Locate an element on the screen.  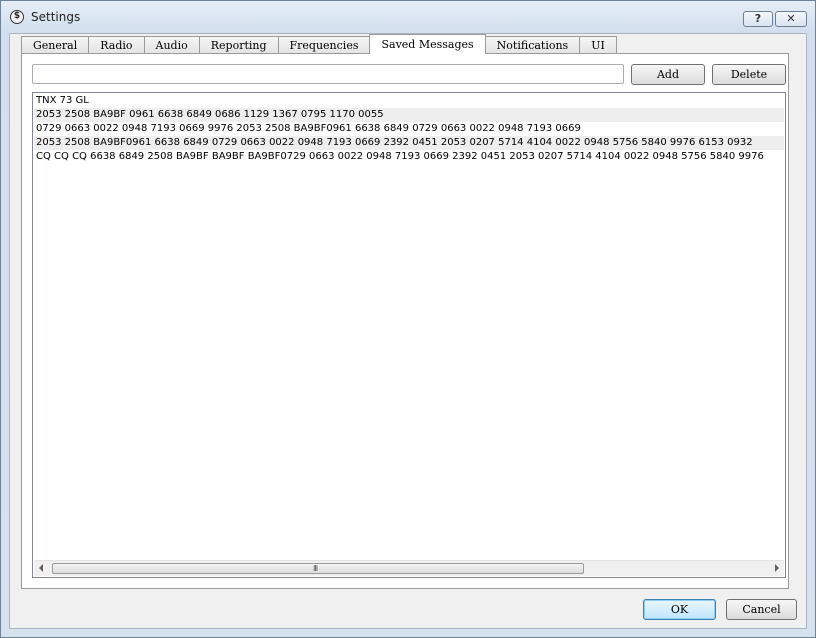
horizontal-scrollbar: III is located at coordinates (409, 568).